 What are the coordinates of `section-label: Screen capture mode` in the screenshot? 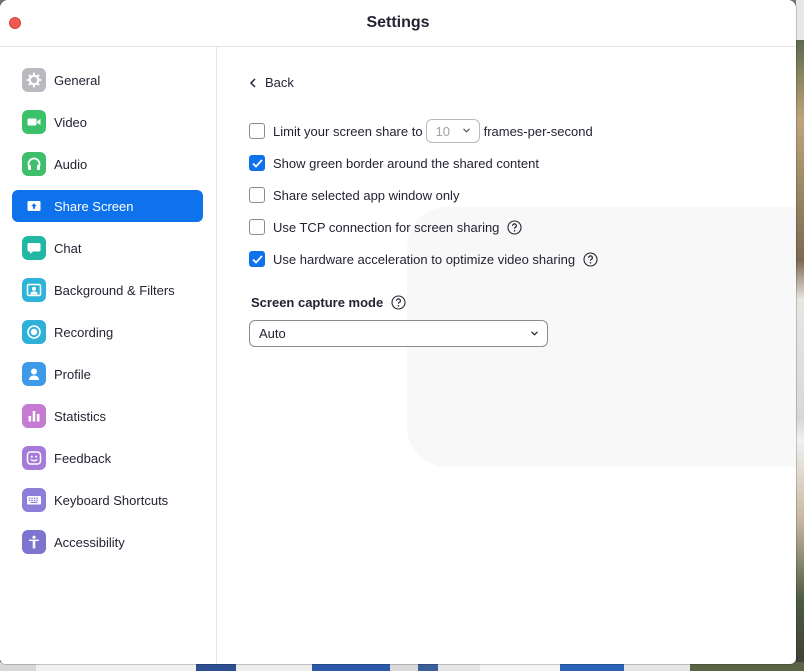 It's located at (317, 302).